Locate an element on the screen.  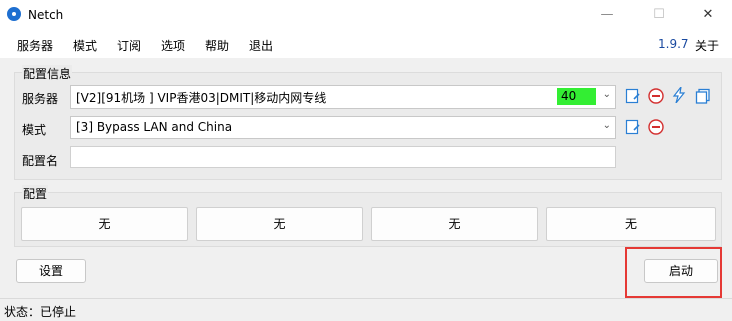
window-title: Netch is located at coordinates (46, 15).